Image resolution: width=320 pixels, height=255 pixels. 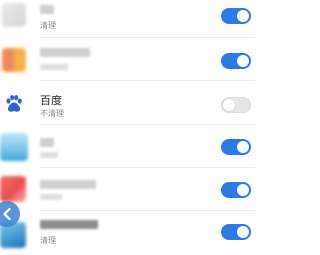 I want to click on app-status: 不清理, so click(x=52, y=113).